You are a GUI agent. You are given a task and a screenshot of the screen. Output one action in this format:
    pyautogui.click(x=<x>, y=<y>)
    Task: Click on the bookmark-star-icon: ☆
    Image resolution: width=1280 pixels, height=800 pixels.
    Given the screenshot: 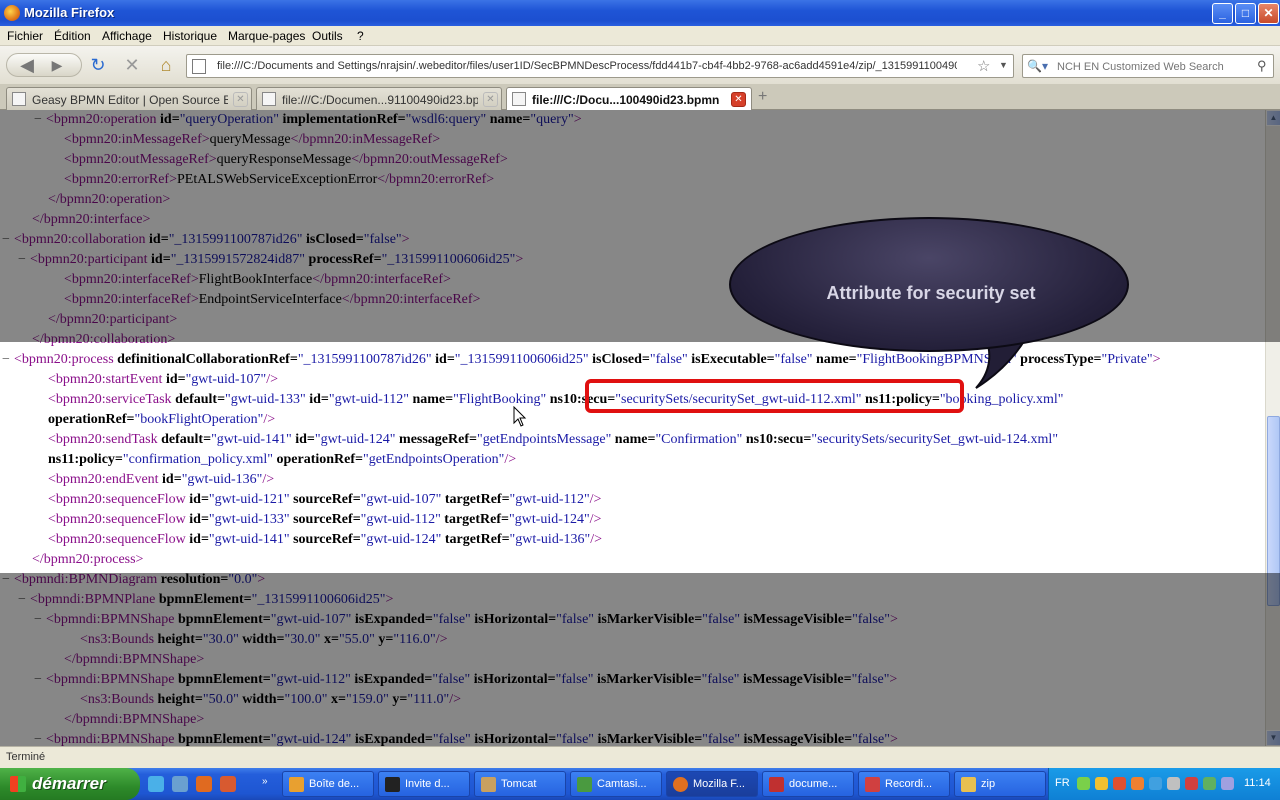 What is the action you would take?
    pyautogui.click(x=983, y=66)
    